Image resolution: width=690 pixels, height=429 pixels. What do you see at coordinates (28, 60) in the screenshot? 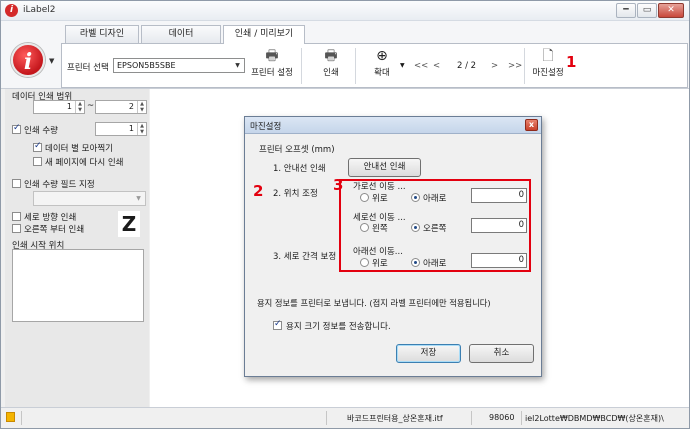
I see `app-logo-icon: i` at bounding box center [28, 60].